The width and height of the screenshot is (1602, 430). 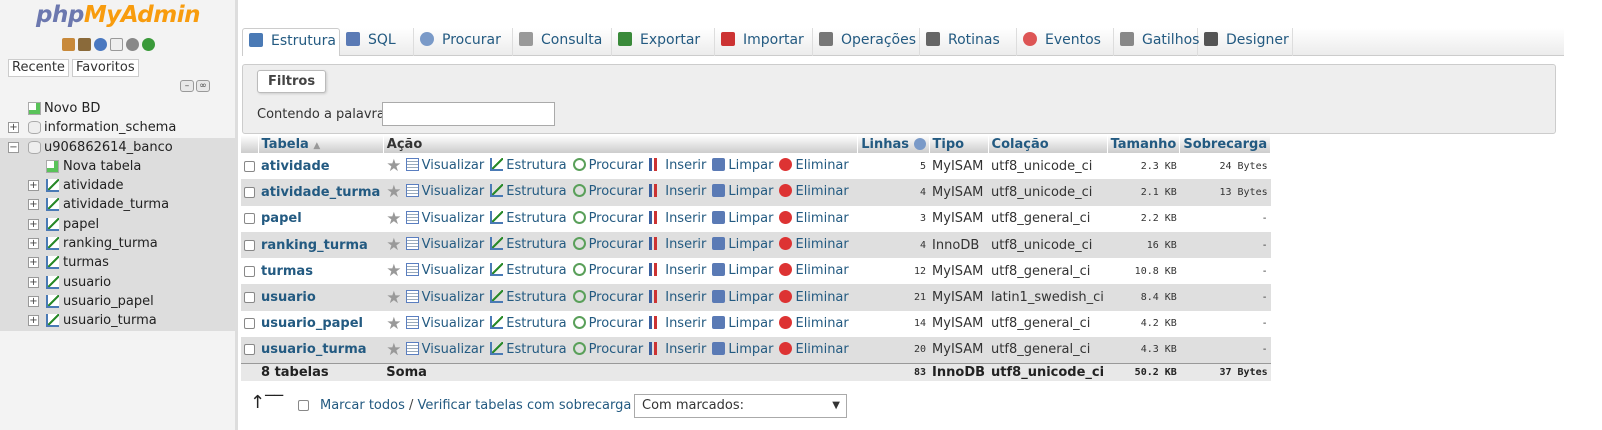 What do you see at coordinates (321, 271) in the screenshot?
I see `table-name-link: turmas` at bounding box center [321, 271].